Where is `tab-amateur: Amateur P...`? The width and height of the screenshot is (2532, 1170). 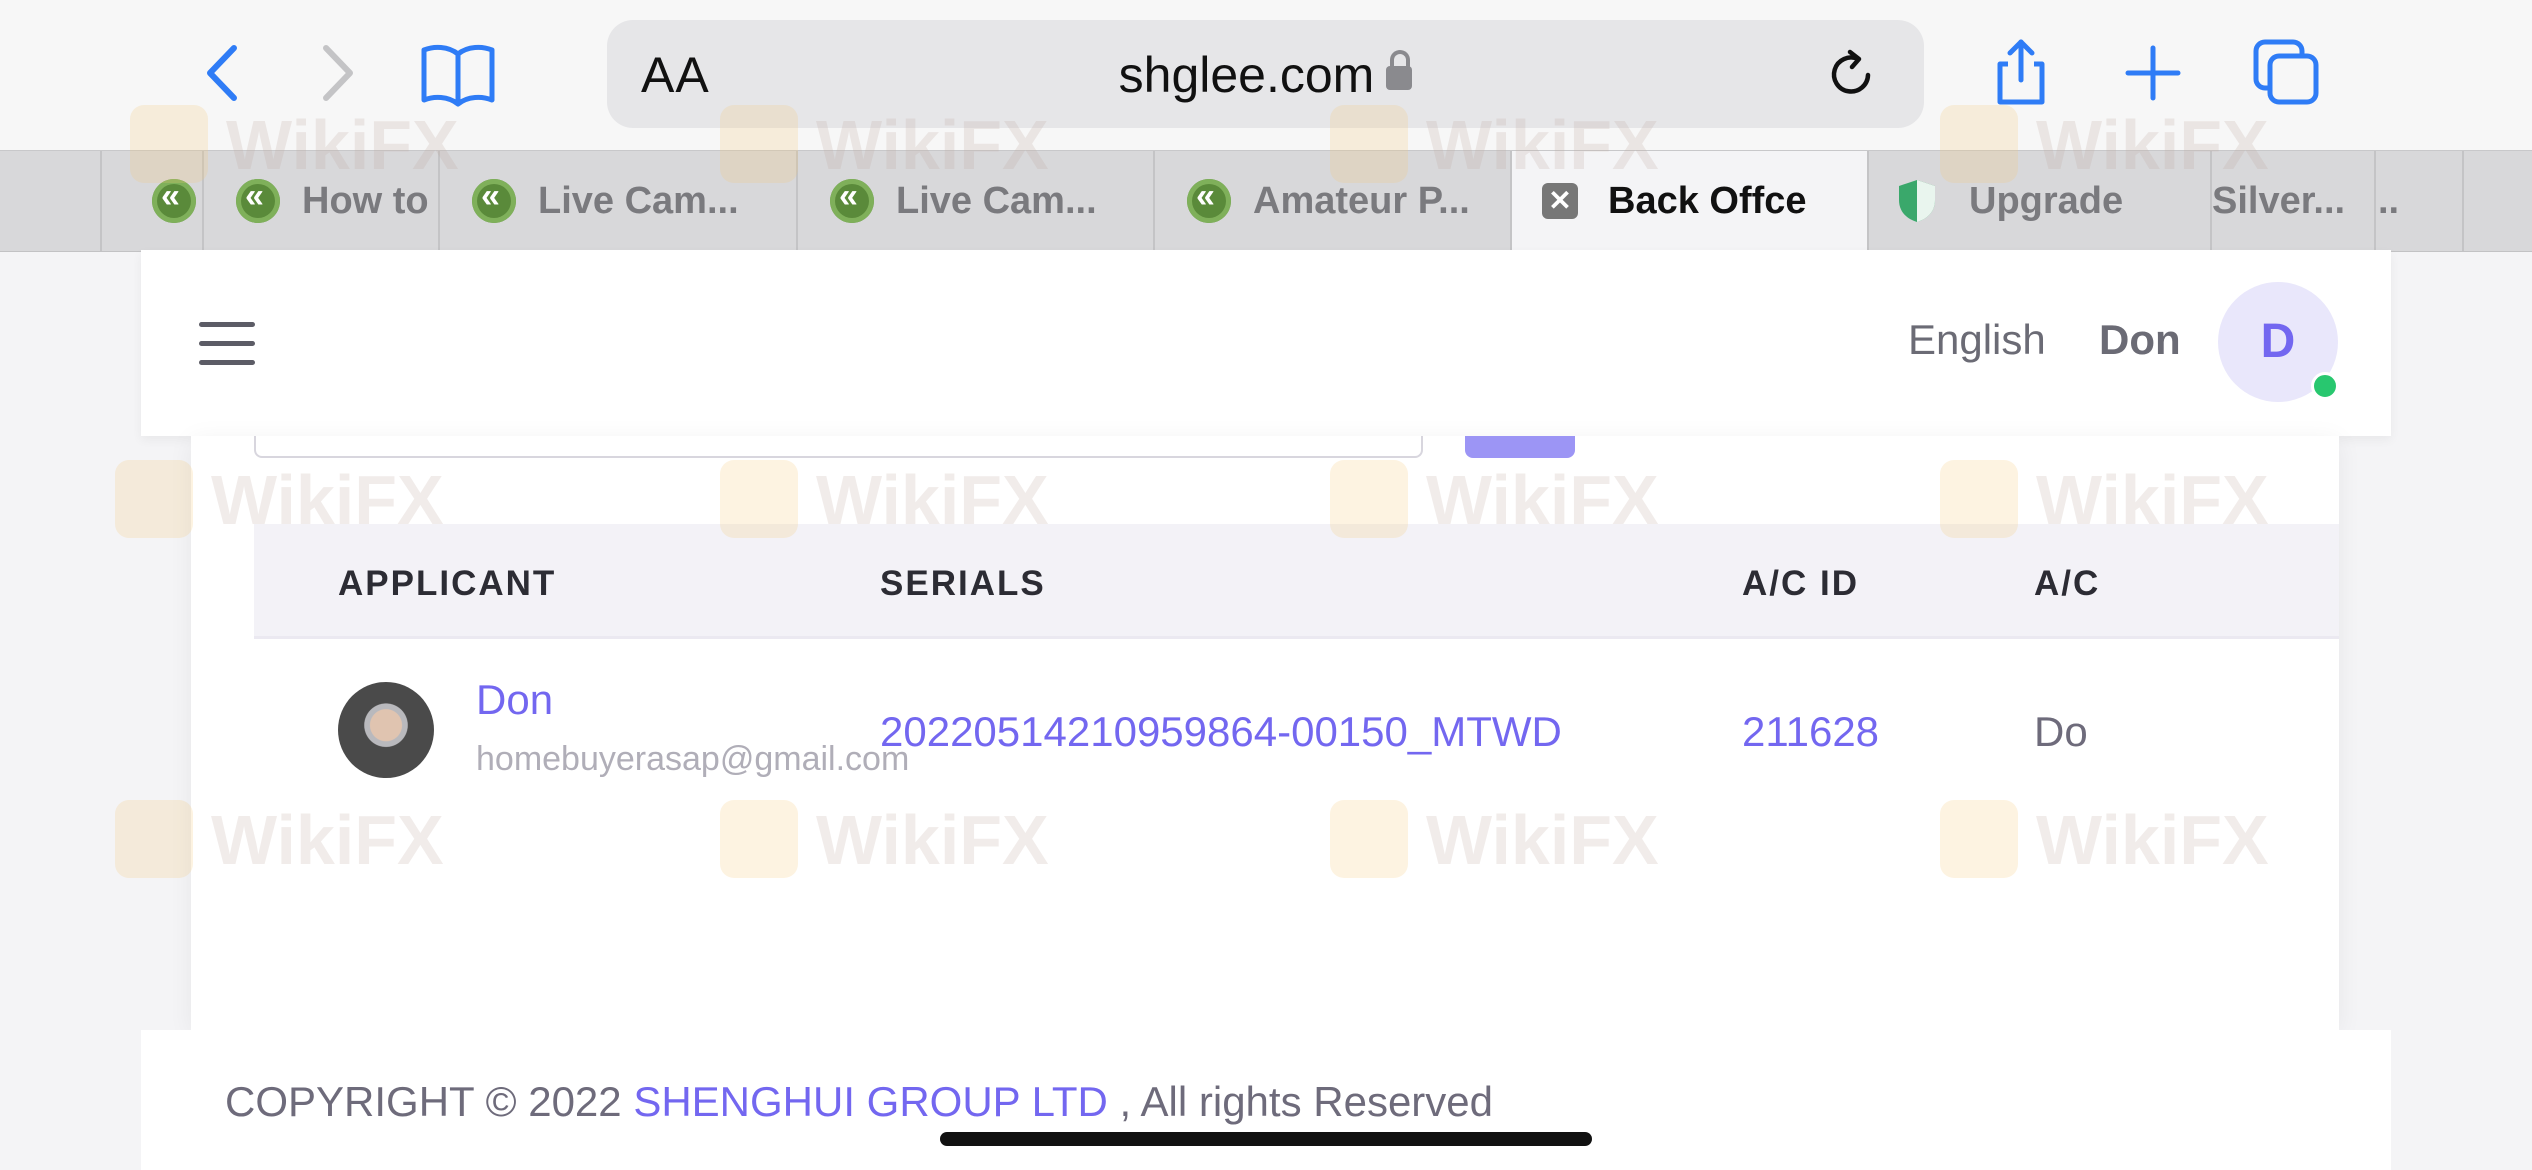
tab-amateur: Amateur P... is located at coordinates (1331, 201).